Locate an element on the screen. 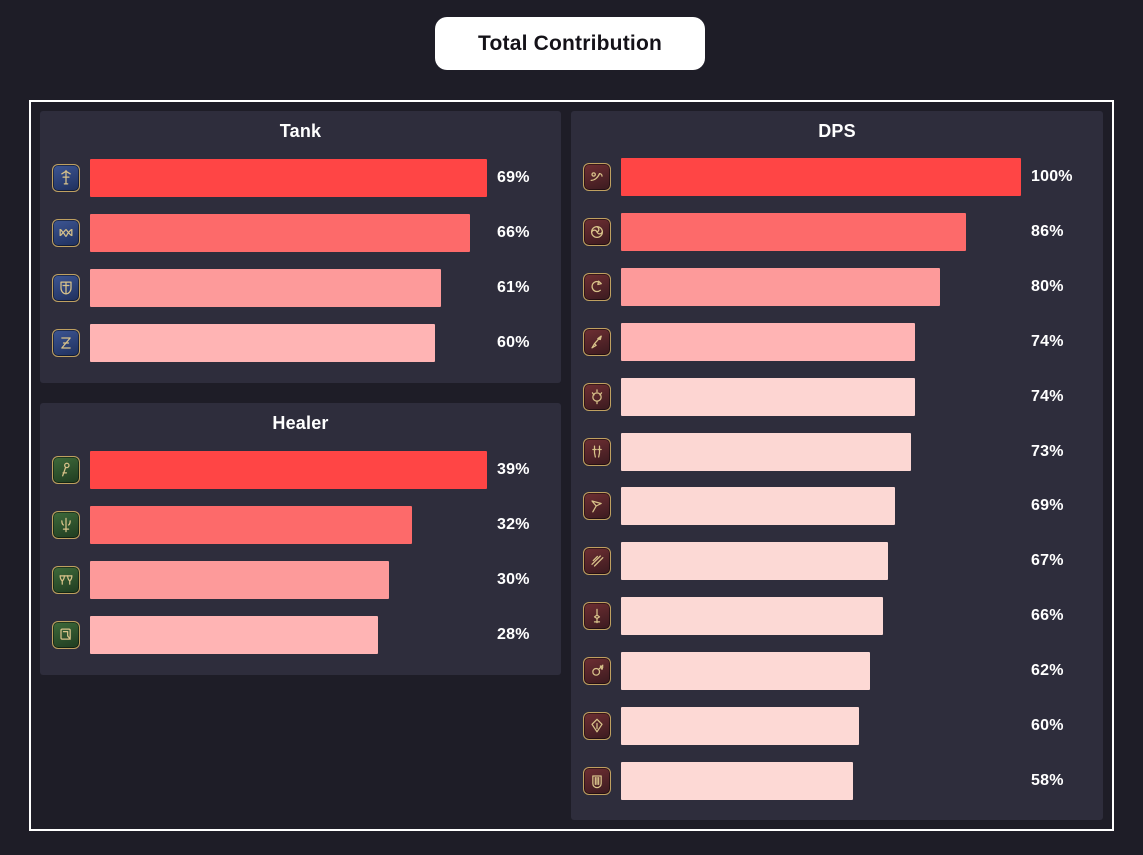 This screenshot has width=1143, height=855. bar-value-label: 32% is located at coordinates (513, 524).